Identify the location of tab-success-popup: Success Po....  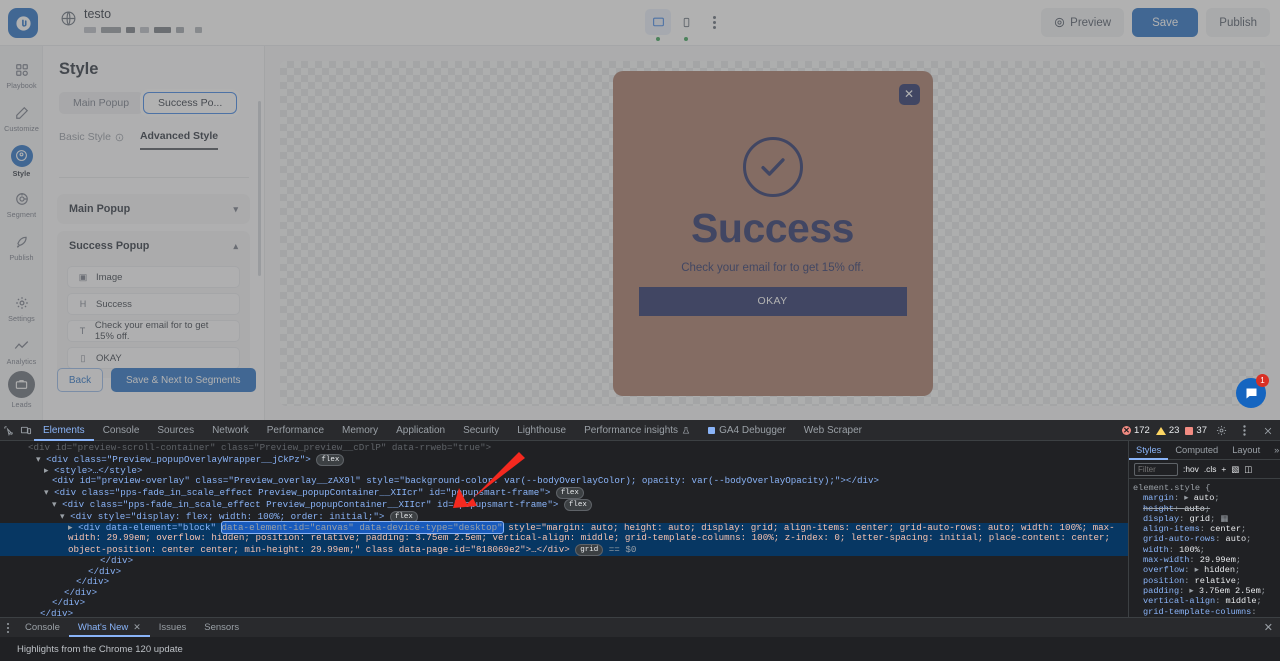
(190, 103).